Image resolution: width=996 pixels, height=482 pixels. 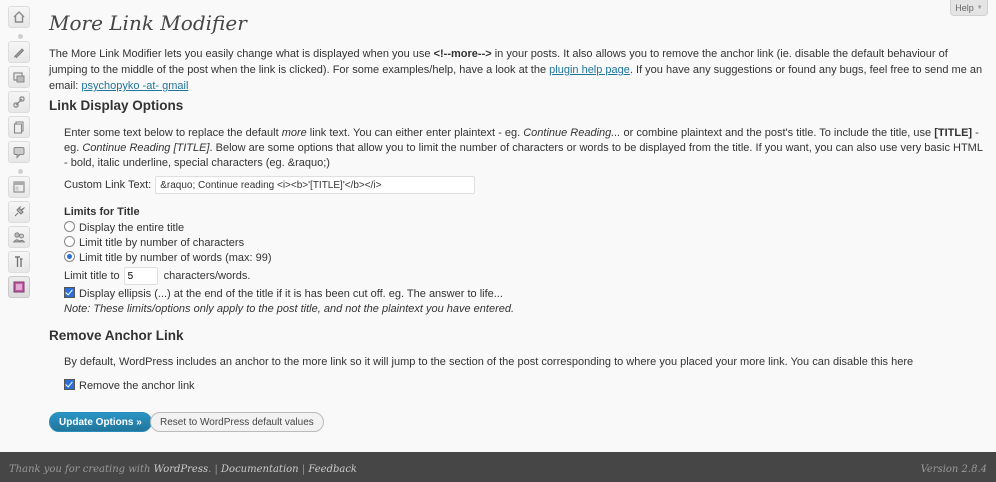 I want to click on custom-link-input, so click(x=315, y=185).